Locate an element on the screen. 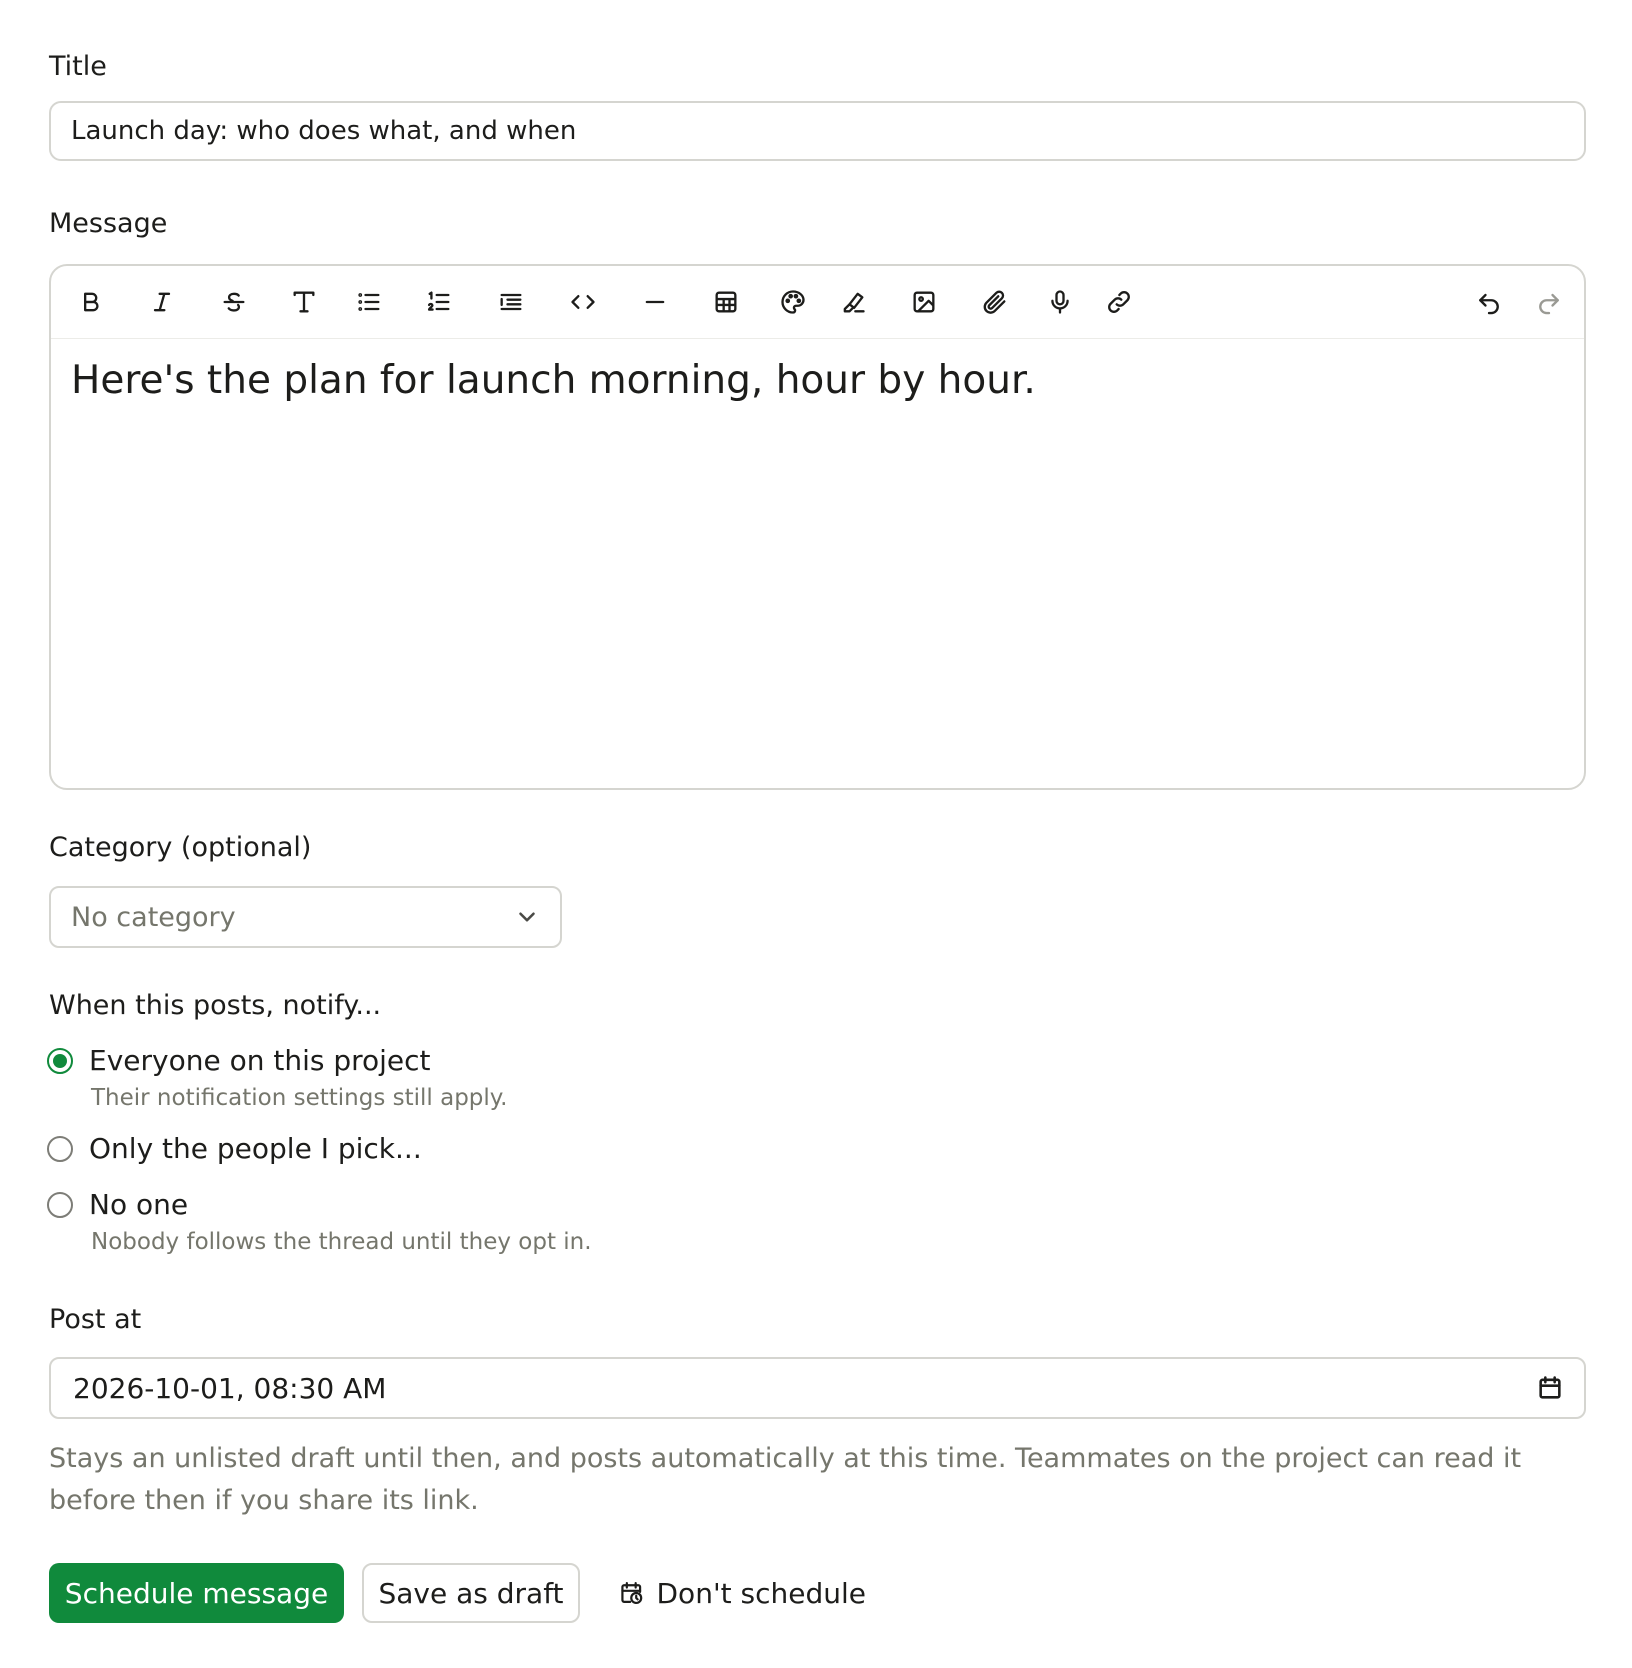 The height and width of the screenshot is (1668, 1632). horizontal-rule-button is located at coordinates (655, 302).